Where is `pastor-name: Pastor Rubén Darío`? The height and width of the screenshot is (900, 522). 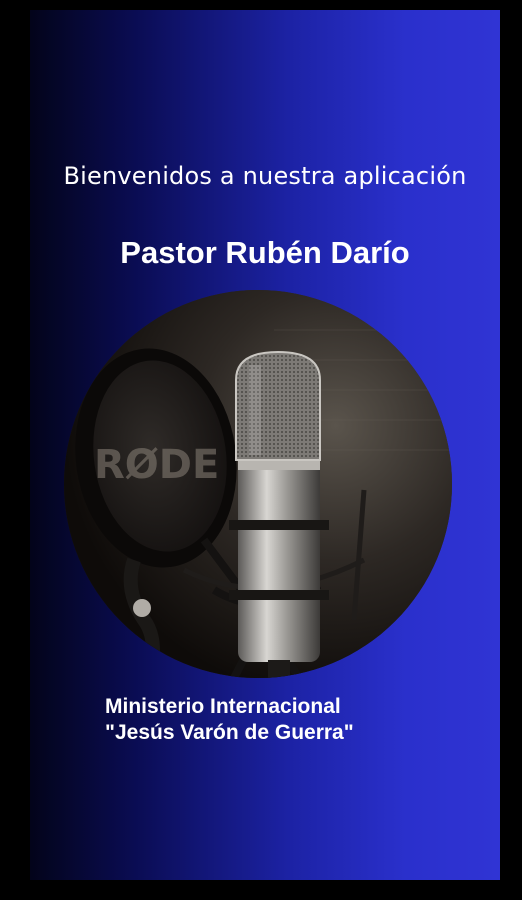
pastor-name: Pastor Rubén Darío is located at coordinates (265, 252).